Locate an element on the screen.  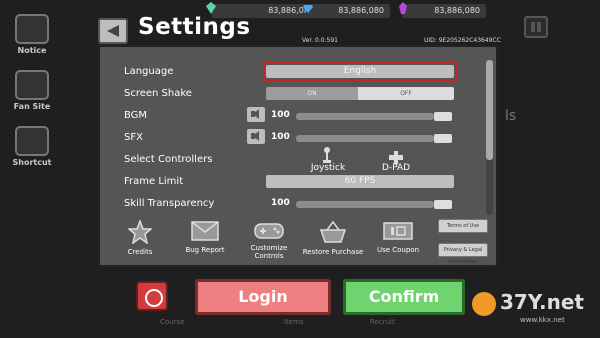
sfx-label: SFX is located at coordinates (133, 137).